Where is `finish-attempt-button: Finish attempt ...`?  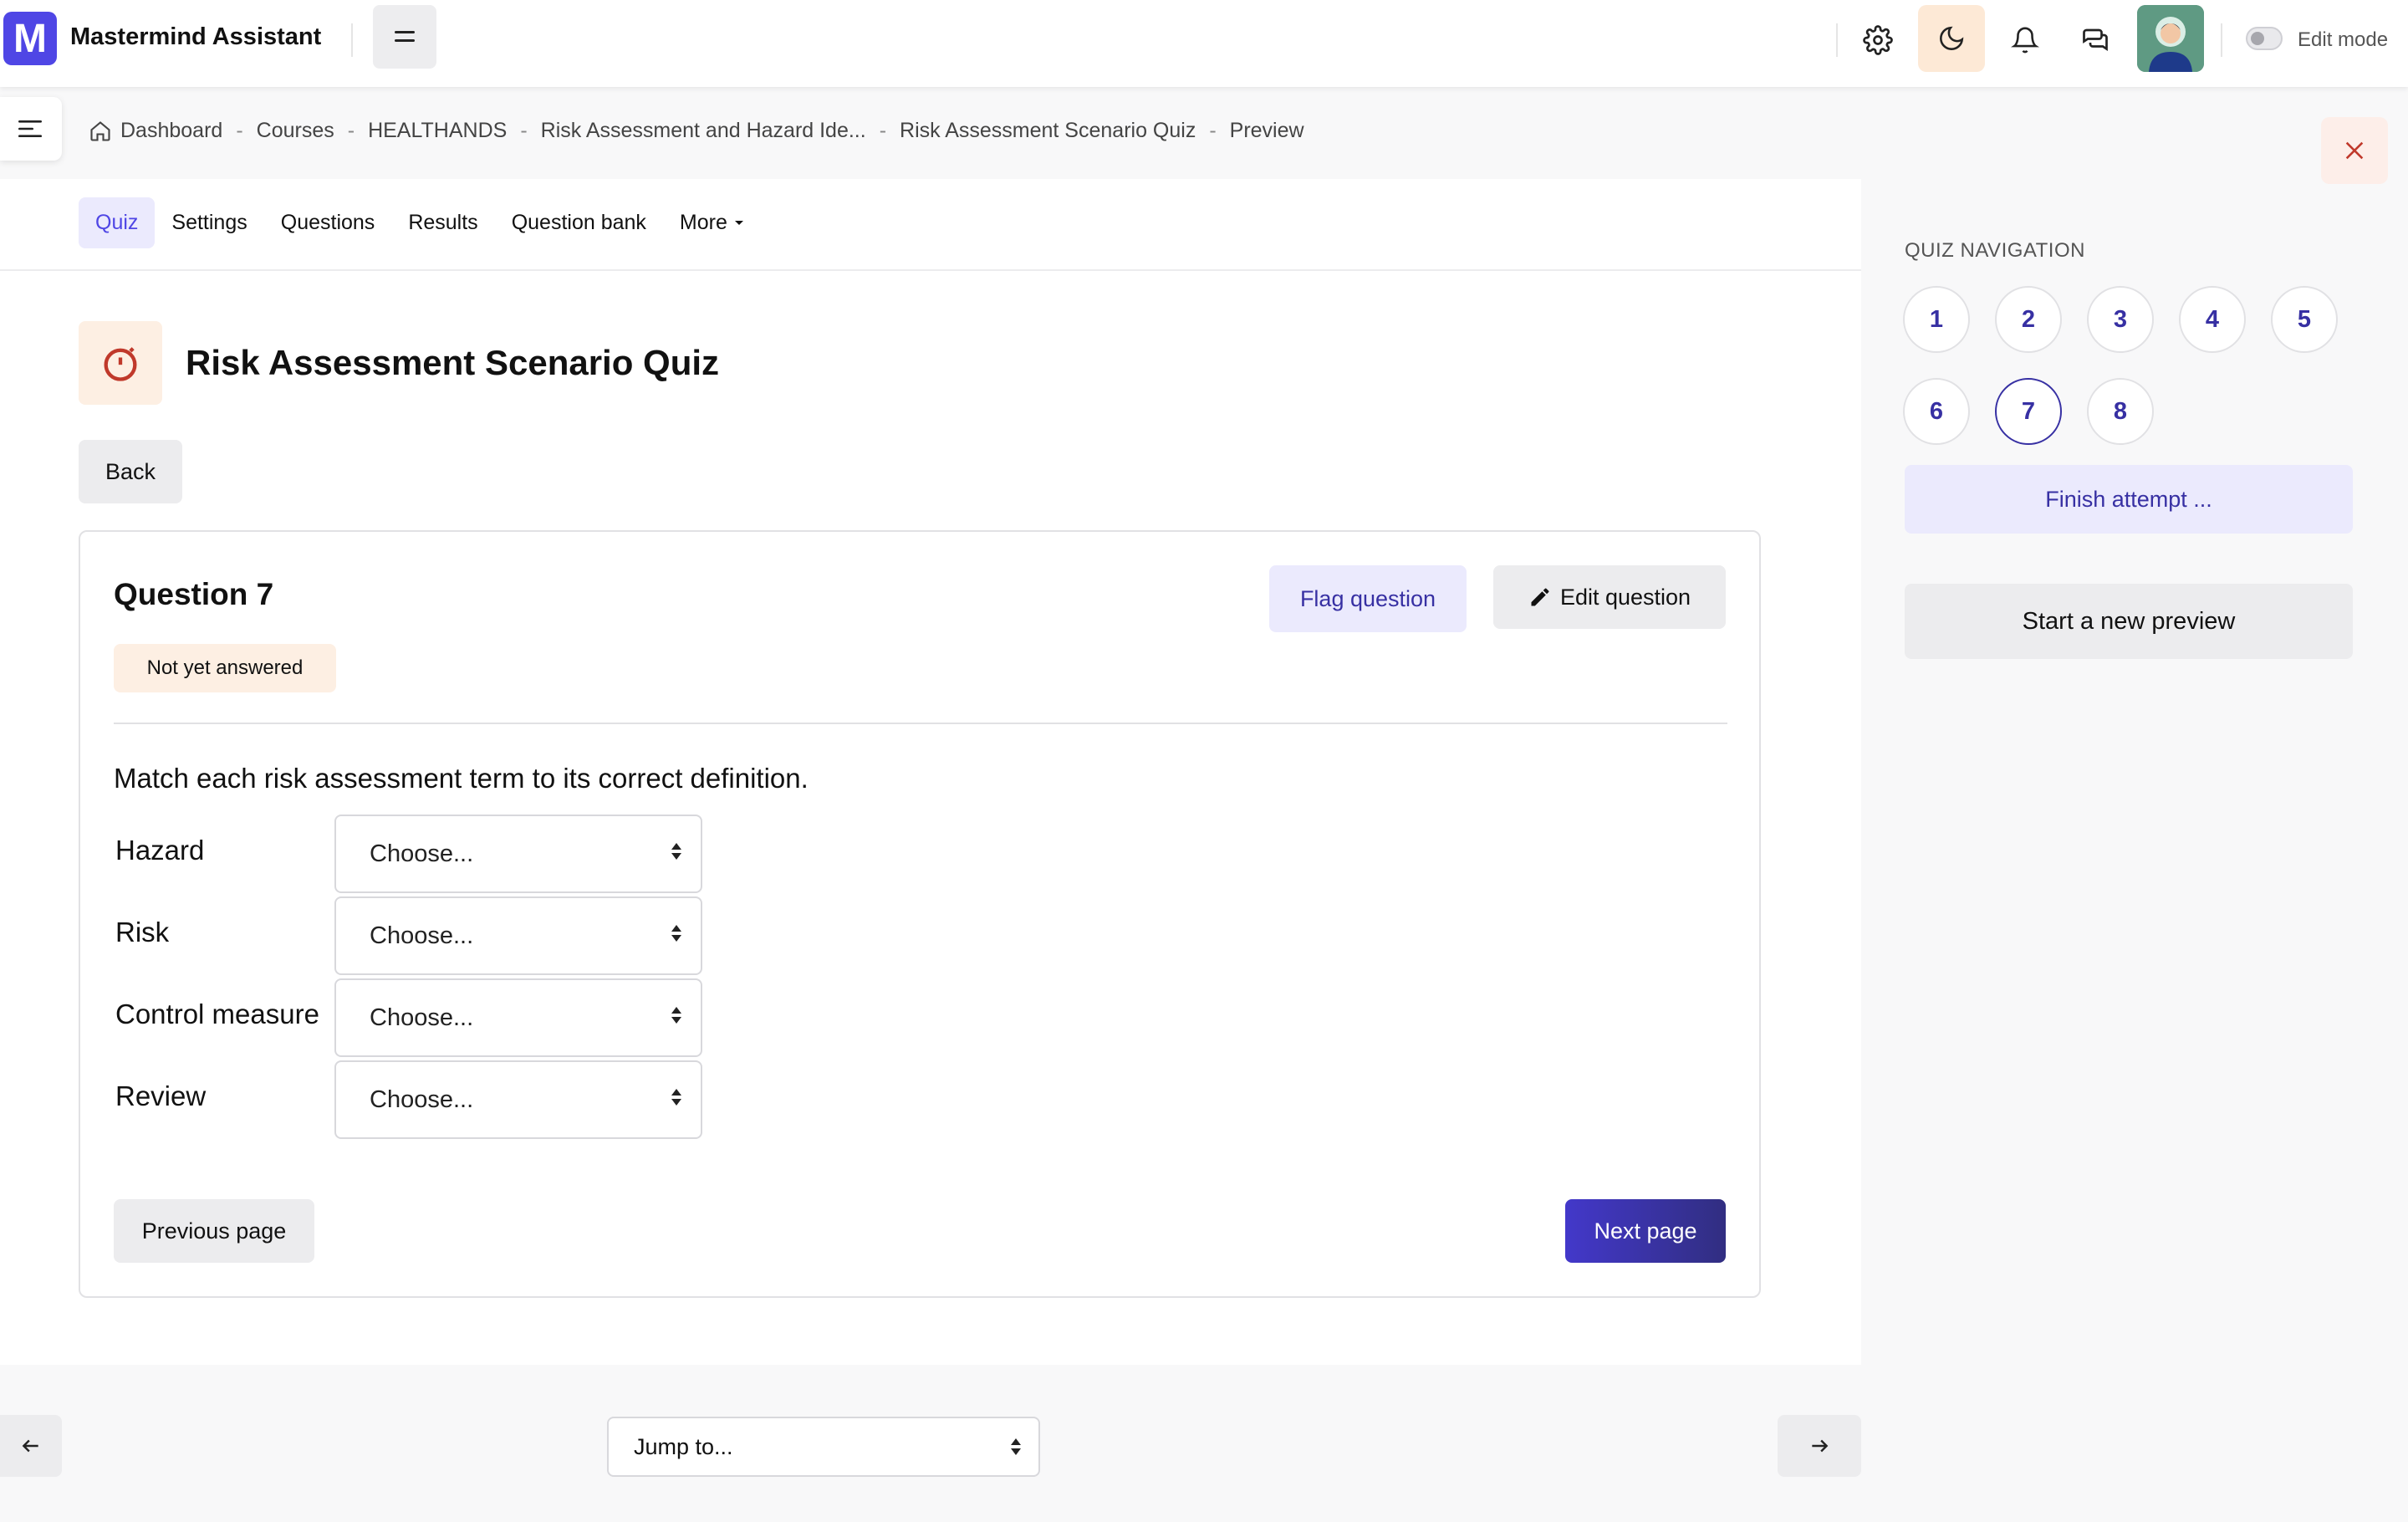
finish-attempt-button: Finish attempt ... is located at coordinates (2129, 499).